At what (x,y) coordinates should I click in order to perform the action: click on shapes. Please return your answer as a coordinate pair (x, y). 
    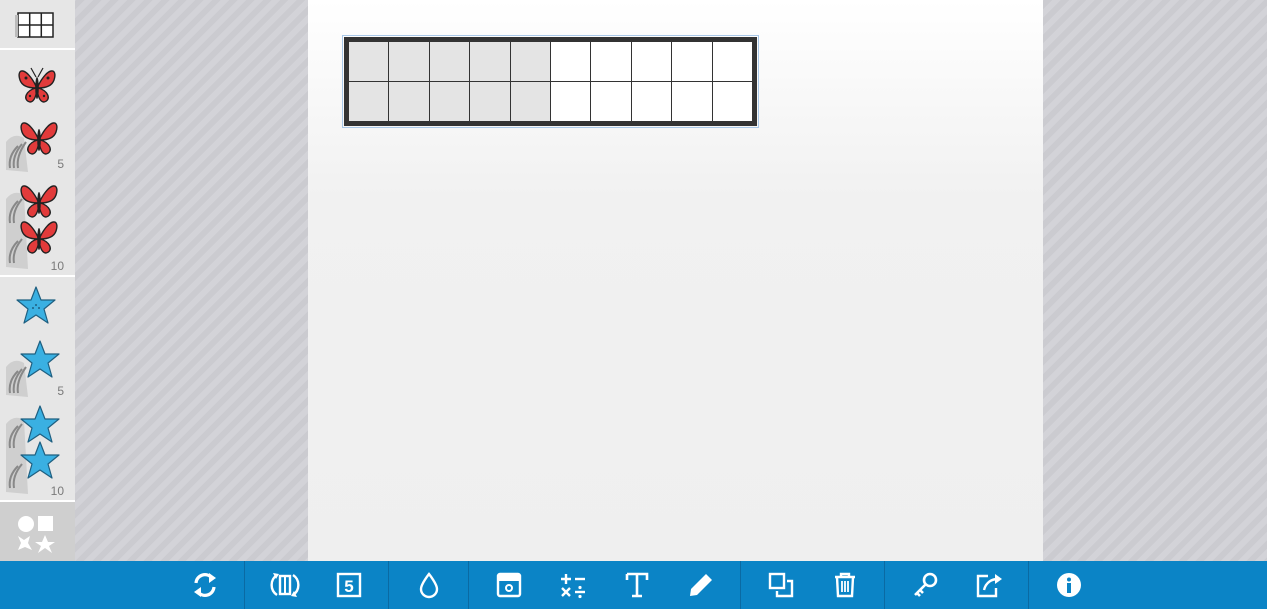
    Looking at the image, I should click on (37, 531).